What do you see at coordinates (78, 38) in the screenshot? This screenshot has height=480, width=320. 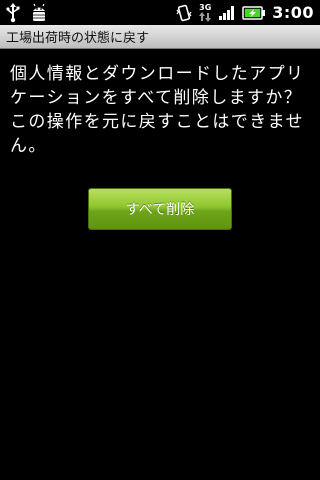 I see `page-title: 工場出荷時の状態に戻す` at bounding box center [78, 38].